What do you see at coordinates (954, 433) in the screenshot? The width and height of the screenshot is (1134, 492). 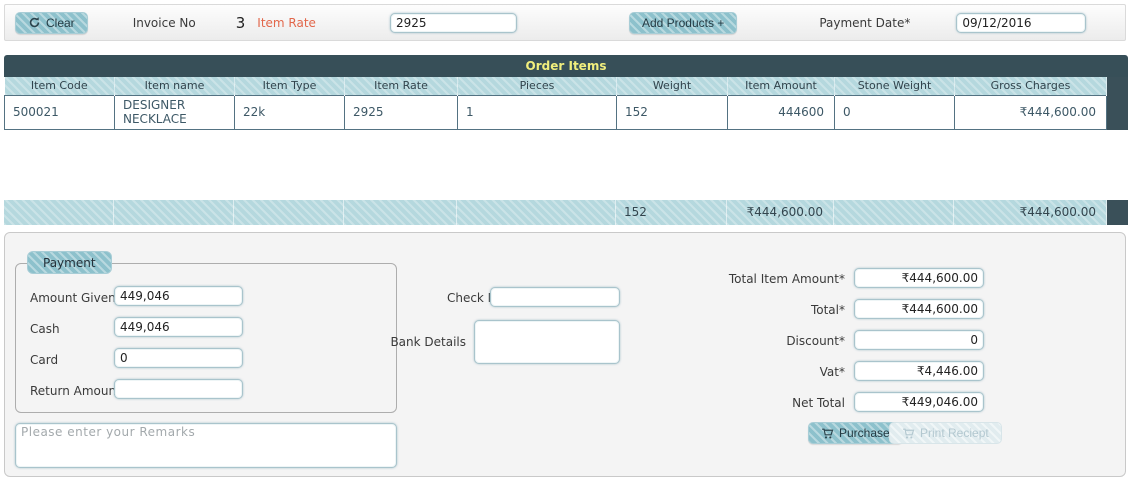 I see `print-receipt-button-label: Print Reciept` at bounding box center [954, 433].